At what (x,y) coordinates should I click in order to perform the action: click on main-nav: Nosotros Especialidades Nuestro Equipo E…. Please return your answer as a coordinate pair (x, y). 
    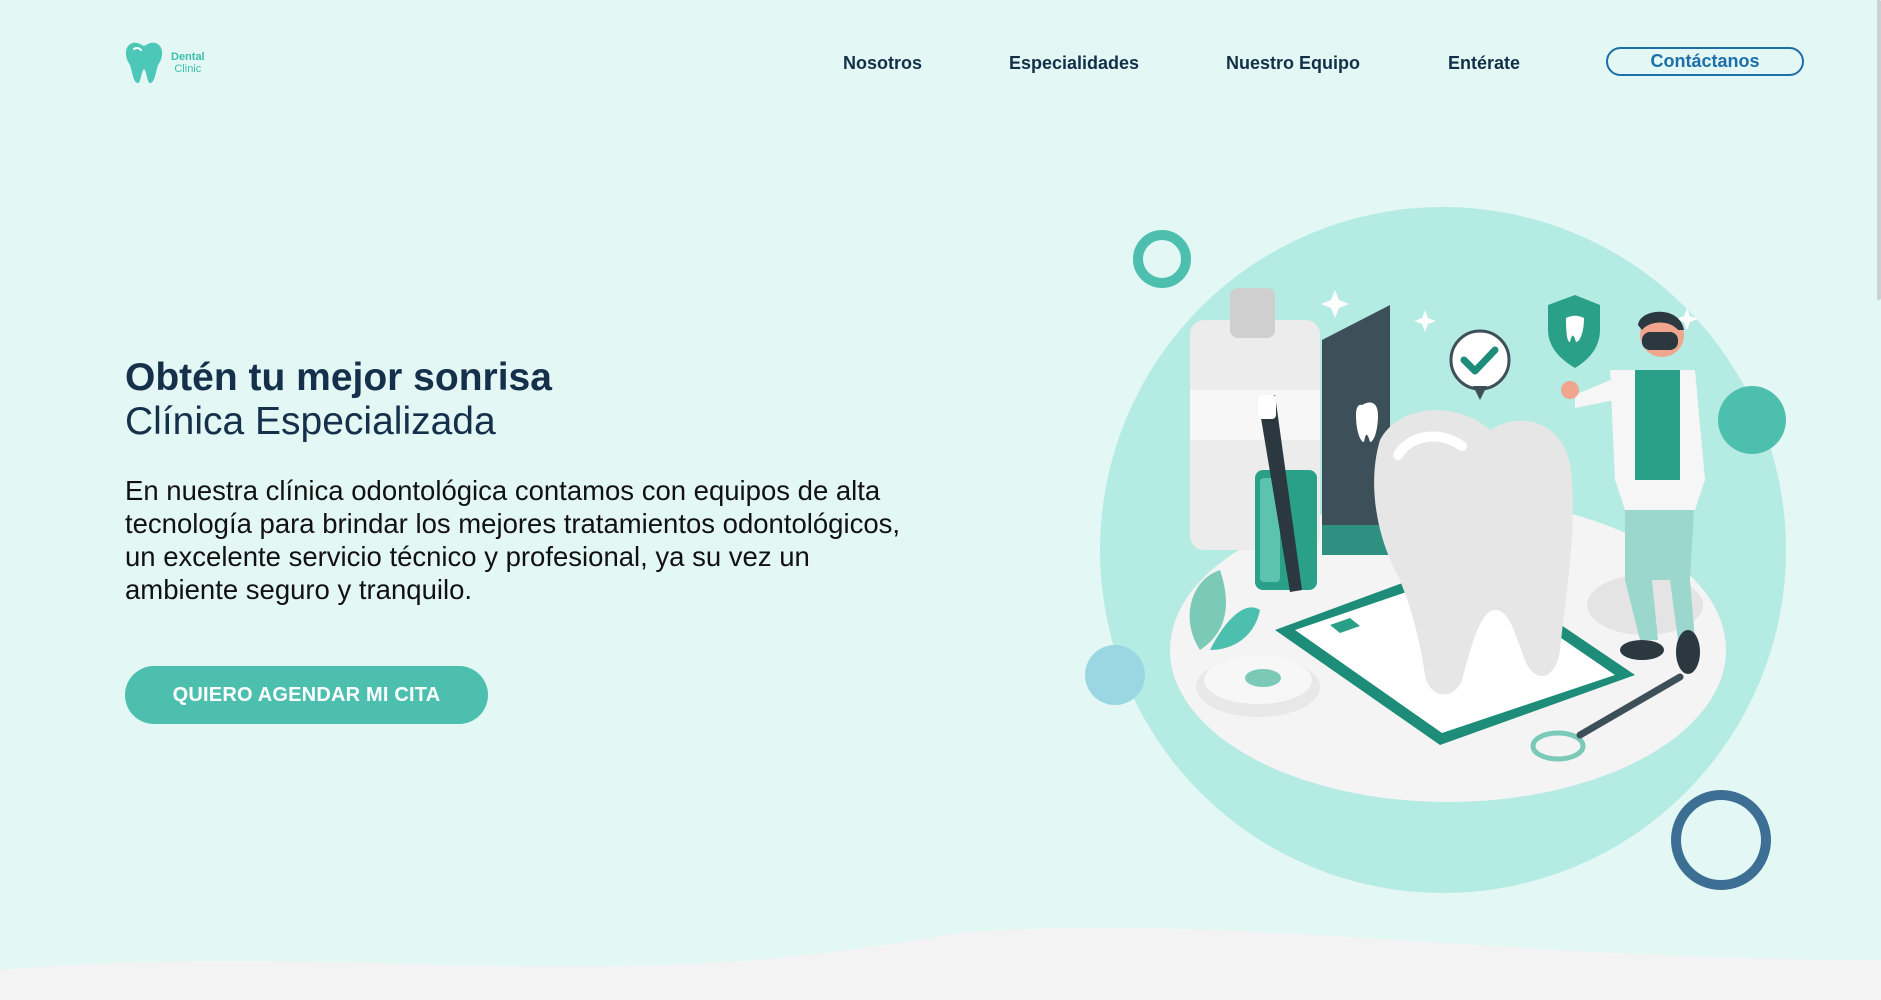
    Looking at the image, I should click on (940, 62).